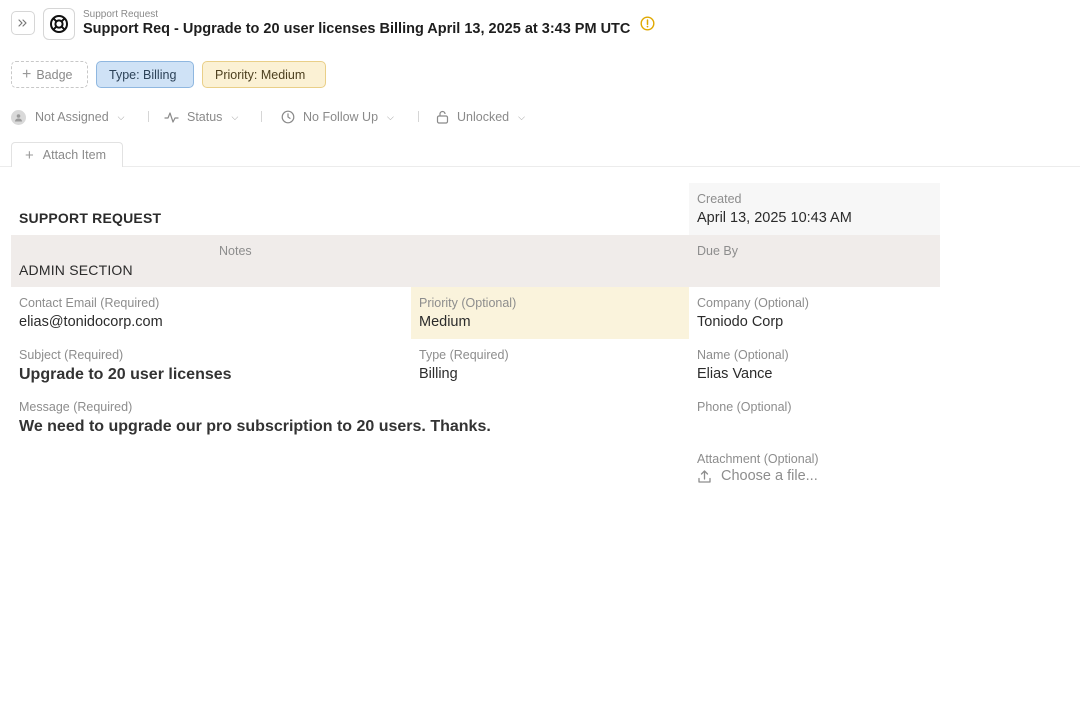 The height and width of the screenshot is (720, 1080). What do you see at coordinates (717, 251) in the screenshot?
I see `due-by-label: Due By` at bounding box center [717, 251].